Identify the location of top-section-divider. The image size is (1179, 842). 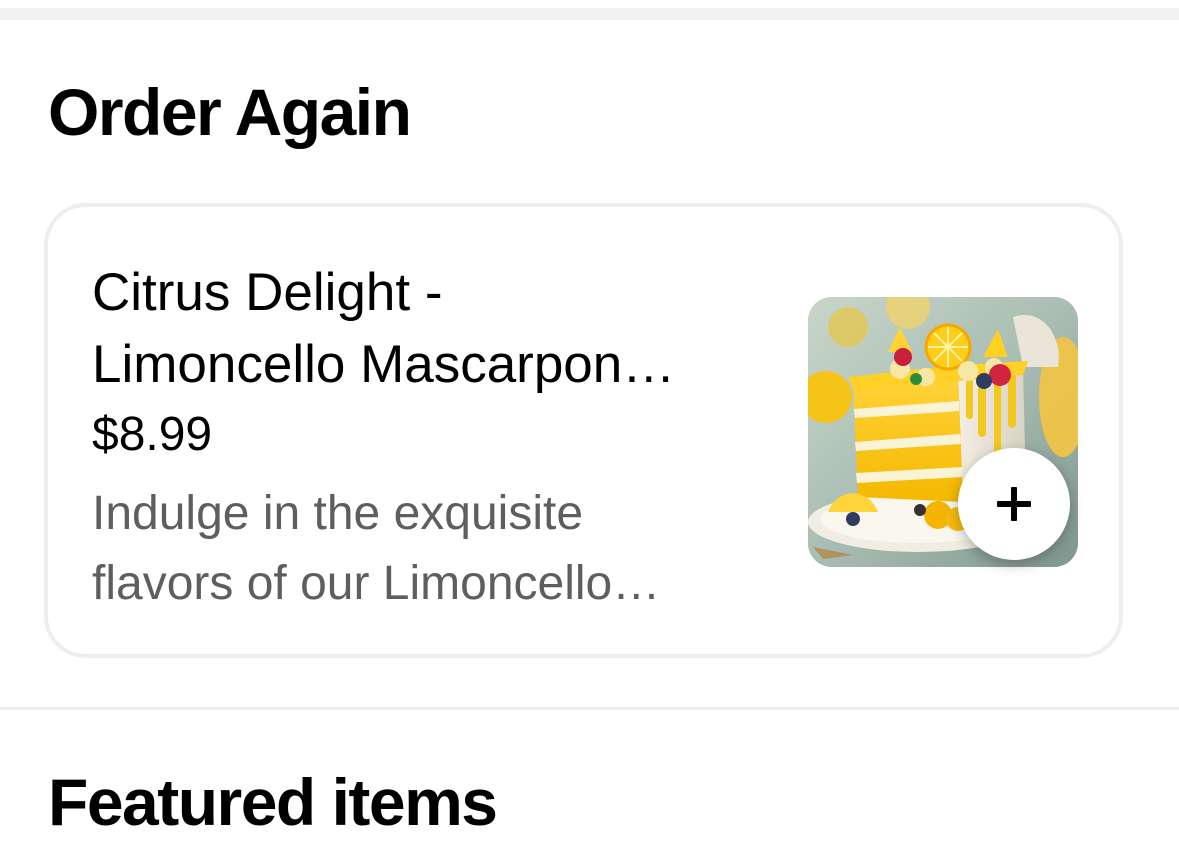
(589, 14).